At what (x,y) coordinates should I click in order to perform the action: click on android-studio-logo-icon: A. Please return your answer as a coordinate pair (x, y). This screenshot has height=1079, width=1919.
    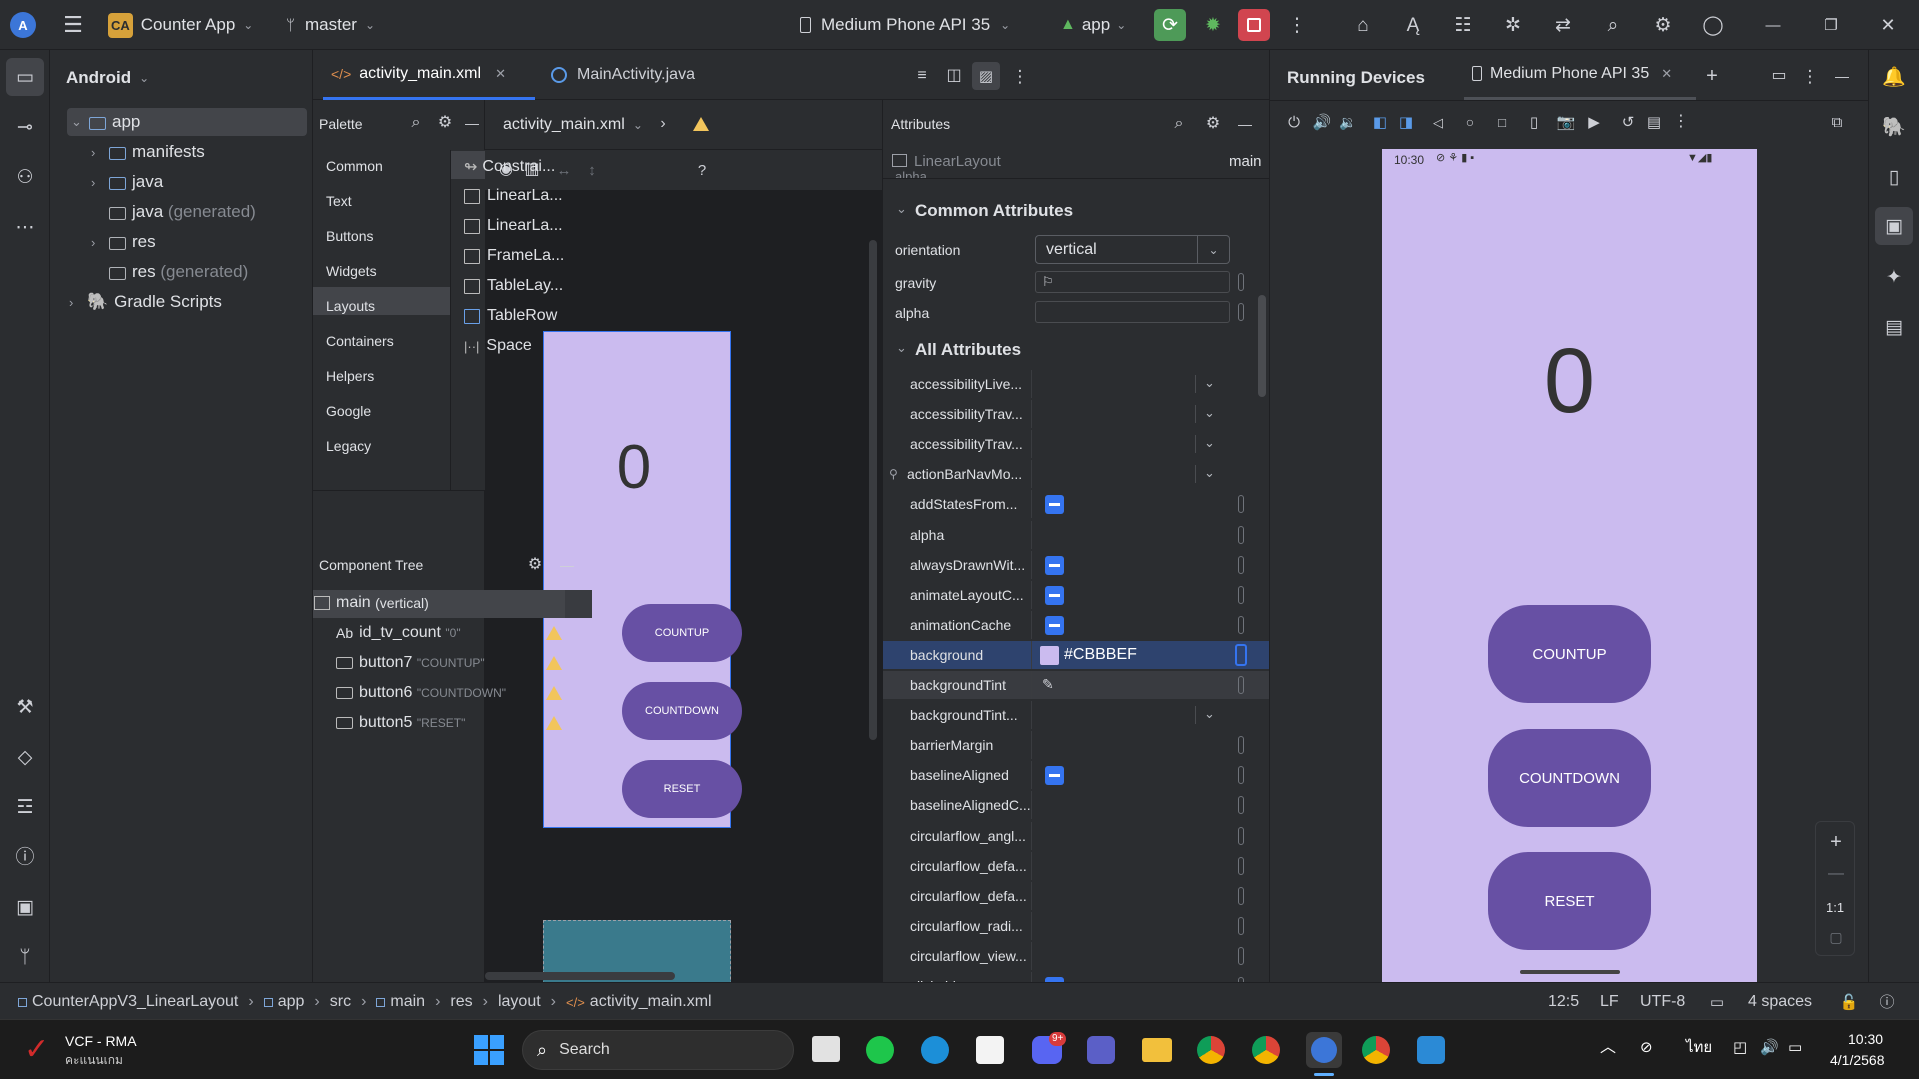
    Looking at the image, I should click on (23, 25).